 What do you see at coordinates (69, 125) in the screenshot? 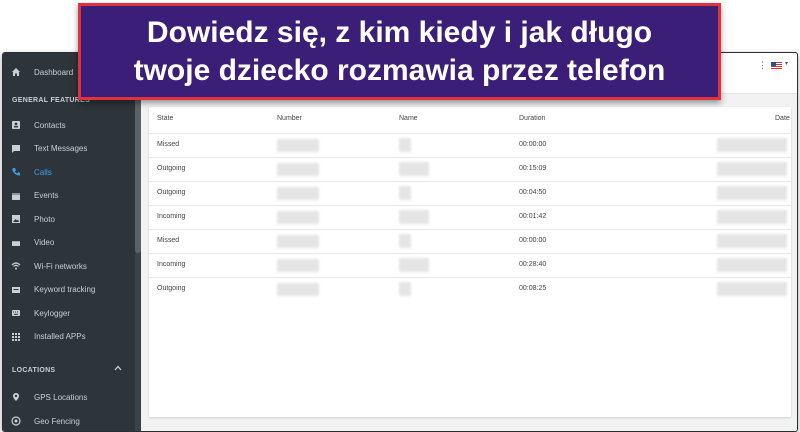
I see `sidebar-item-contacts: Contacts` at bounding box center [69, 125].